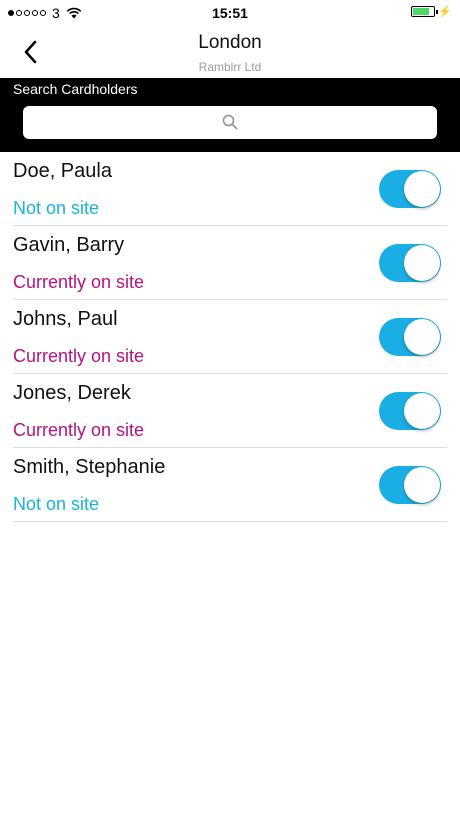  I want to click on cardholder-row: Johns, Paul Currently on site, so click(230, 337).